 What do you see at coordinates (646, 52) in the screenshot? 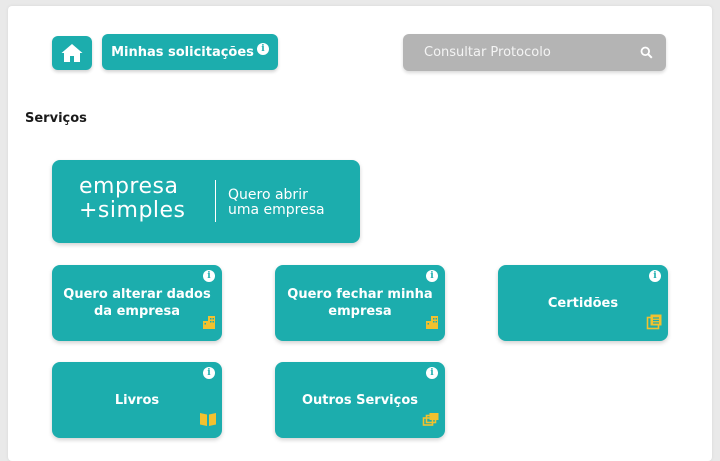
I see `search-icon` at bounding box center [646, 52].